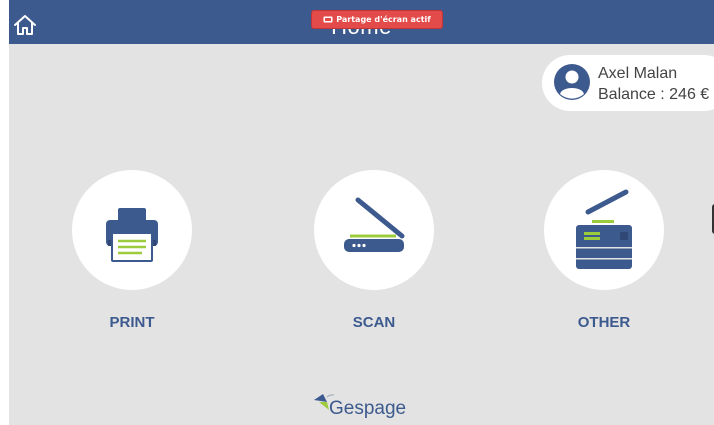  I want to click on copier-icon, so click(604, 229).